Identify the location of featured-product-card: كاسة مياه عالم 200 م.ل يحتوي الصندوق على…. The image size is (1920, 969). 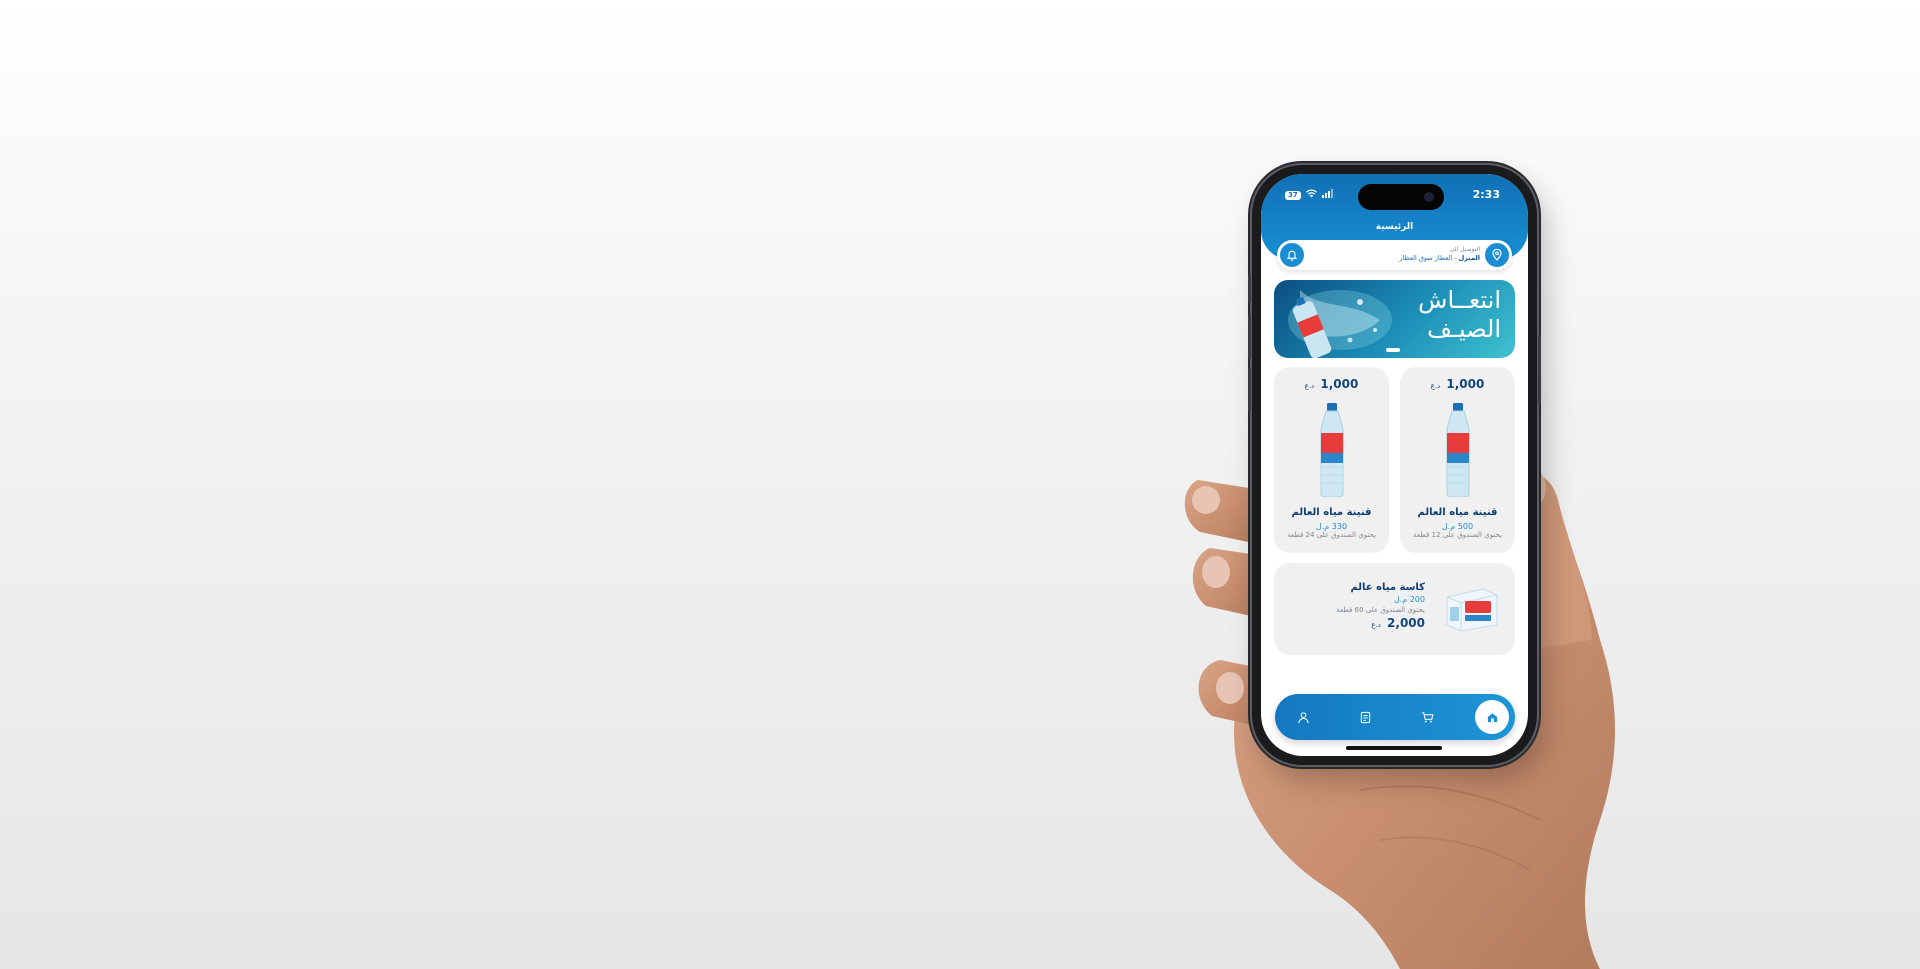
(1394, 609).